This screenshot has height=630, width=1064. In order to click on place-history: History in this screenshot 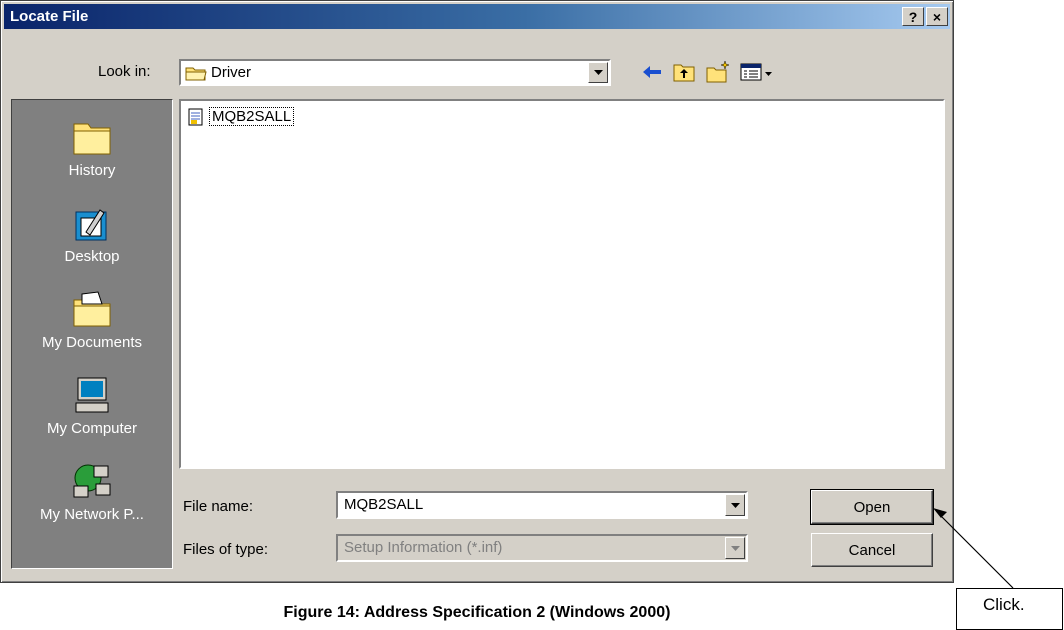, I will do `click(92, 148)`.